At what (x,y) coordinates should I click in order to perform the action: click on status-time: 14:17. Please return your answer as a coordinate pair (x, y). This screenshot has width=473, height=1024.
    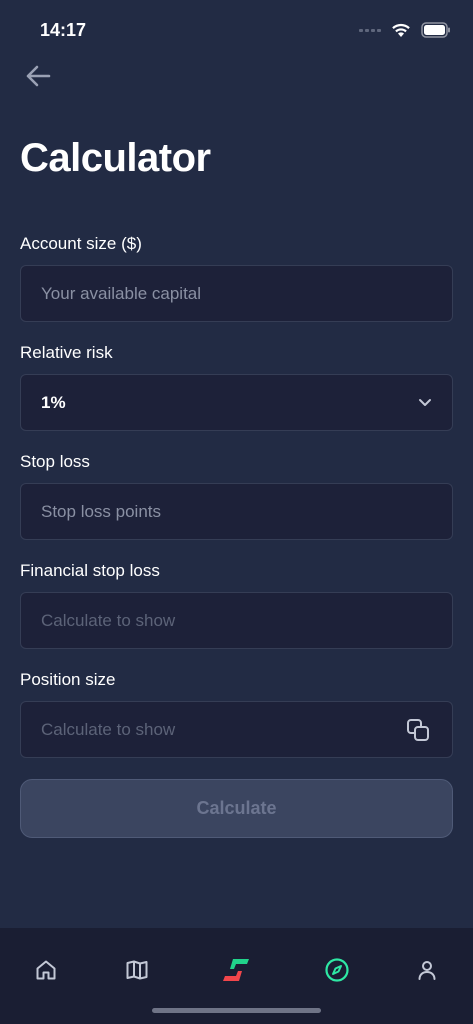
    Looking at the image, I should click on (63, 30).